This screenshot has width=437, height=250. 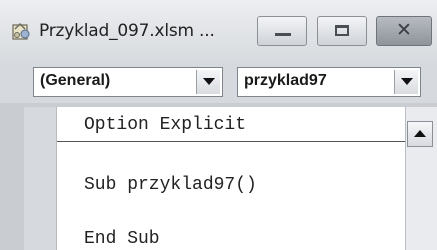 I want to click on object-dropdown-value: (General), so click(x=75, y=80).